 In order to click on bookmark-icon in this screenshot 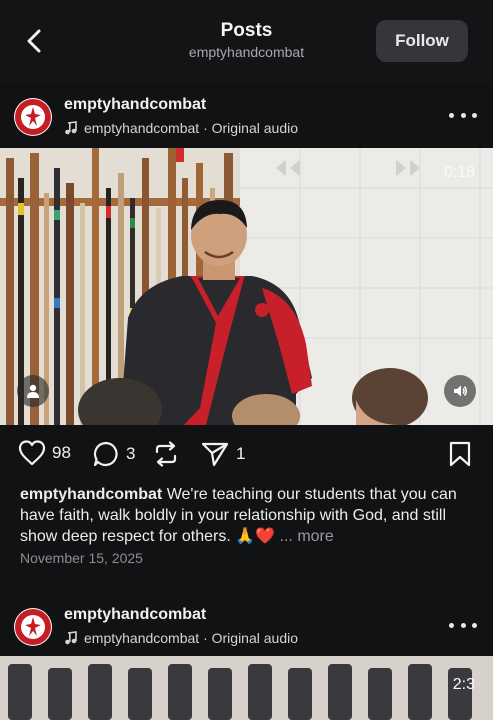, I will do `click(460, 454)`.